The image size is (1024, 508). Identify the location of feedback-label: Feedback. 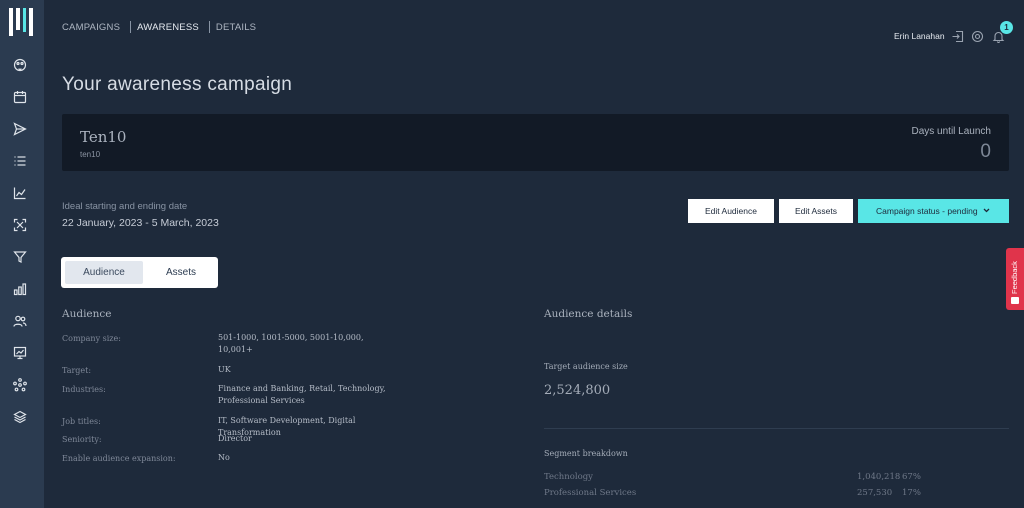
(1014, 277).